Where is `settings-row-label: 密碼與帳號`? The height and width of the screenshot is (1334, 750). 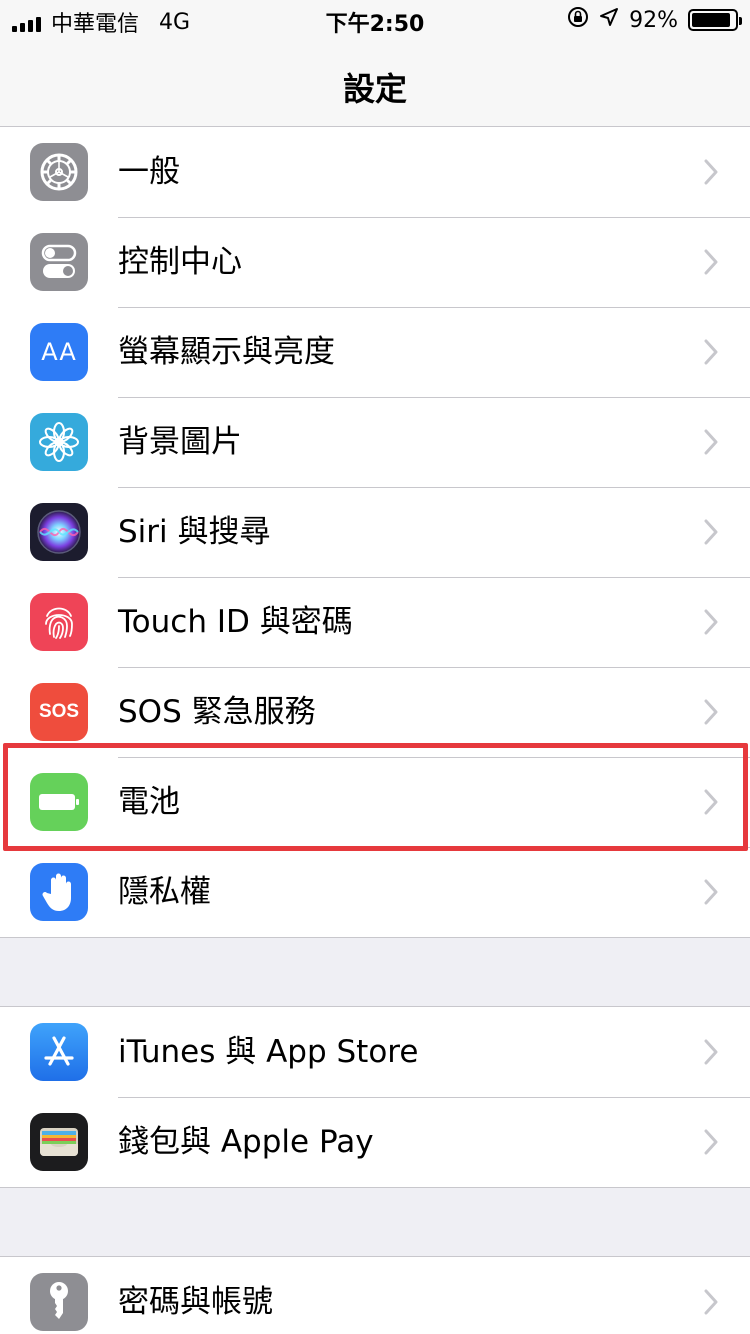
settings-row-label: 密碼與帳號 is located at coordinates (195, 1302).